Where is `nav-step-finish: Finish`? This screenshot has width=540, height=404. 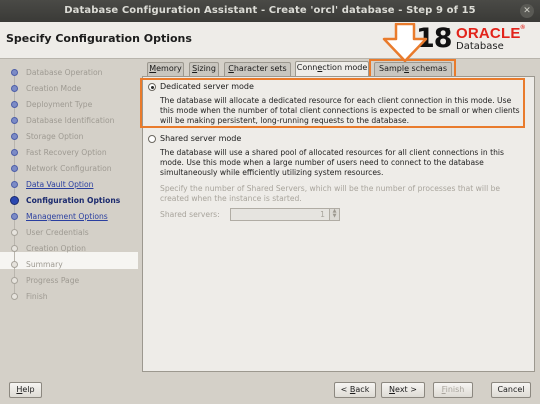
nav-step-finish: Finish is located at coordinates (37, 296).